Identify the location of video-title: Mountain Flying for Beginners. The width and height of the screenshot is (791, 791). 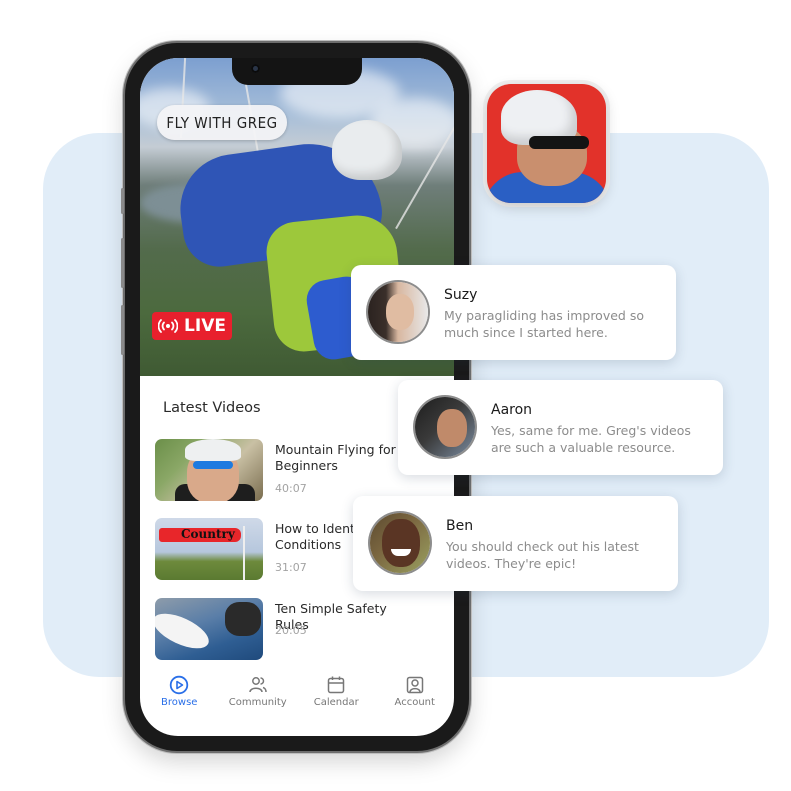
(340, 458).